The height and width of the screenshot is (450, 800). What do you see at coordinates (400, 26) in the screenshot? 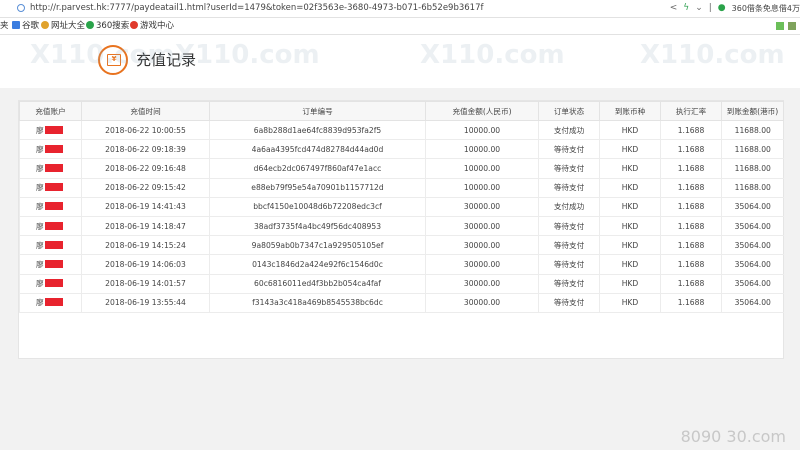
I see `bookmarks-bar: 夹 谷歌 网址大全 360搜索 游戏中心` at bounding box center [400, 26].